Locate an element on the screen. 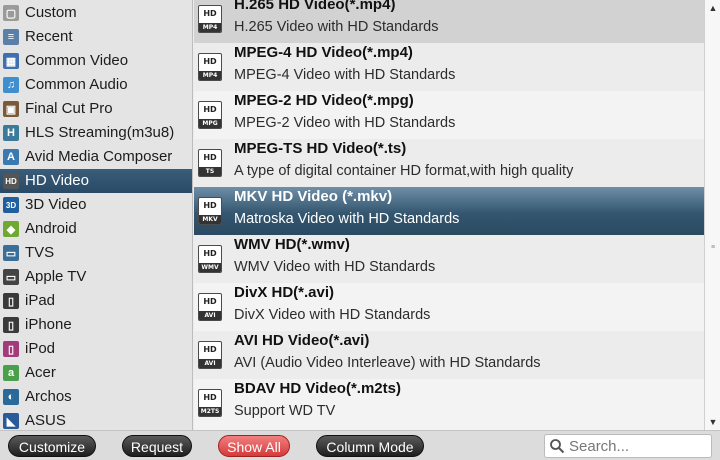  asus-icon: ◣ is located at coordinates (11, 421).